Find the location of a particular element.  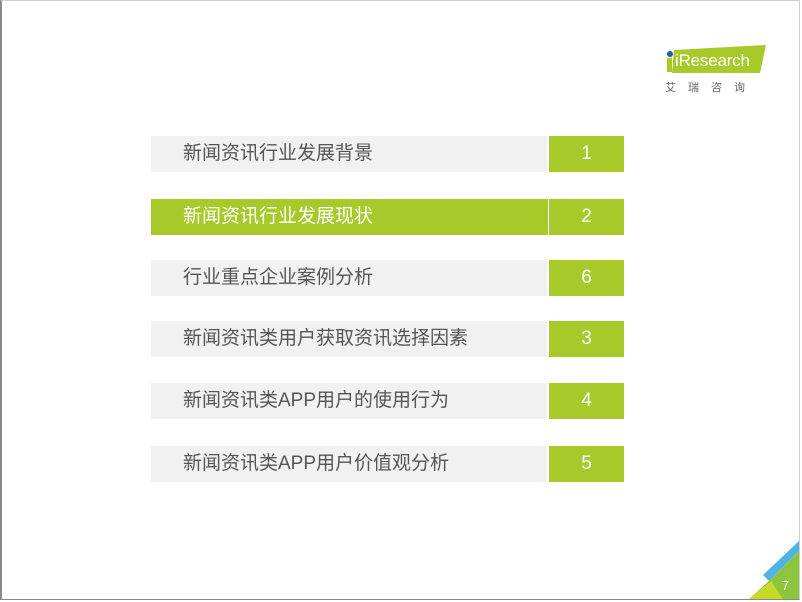

toc-item-3: 行业重点企业案例分析 6 is located at coordinates (387, 278).